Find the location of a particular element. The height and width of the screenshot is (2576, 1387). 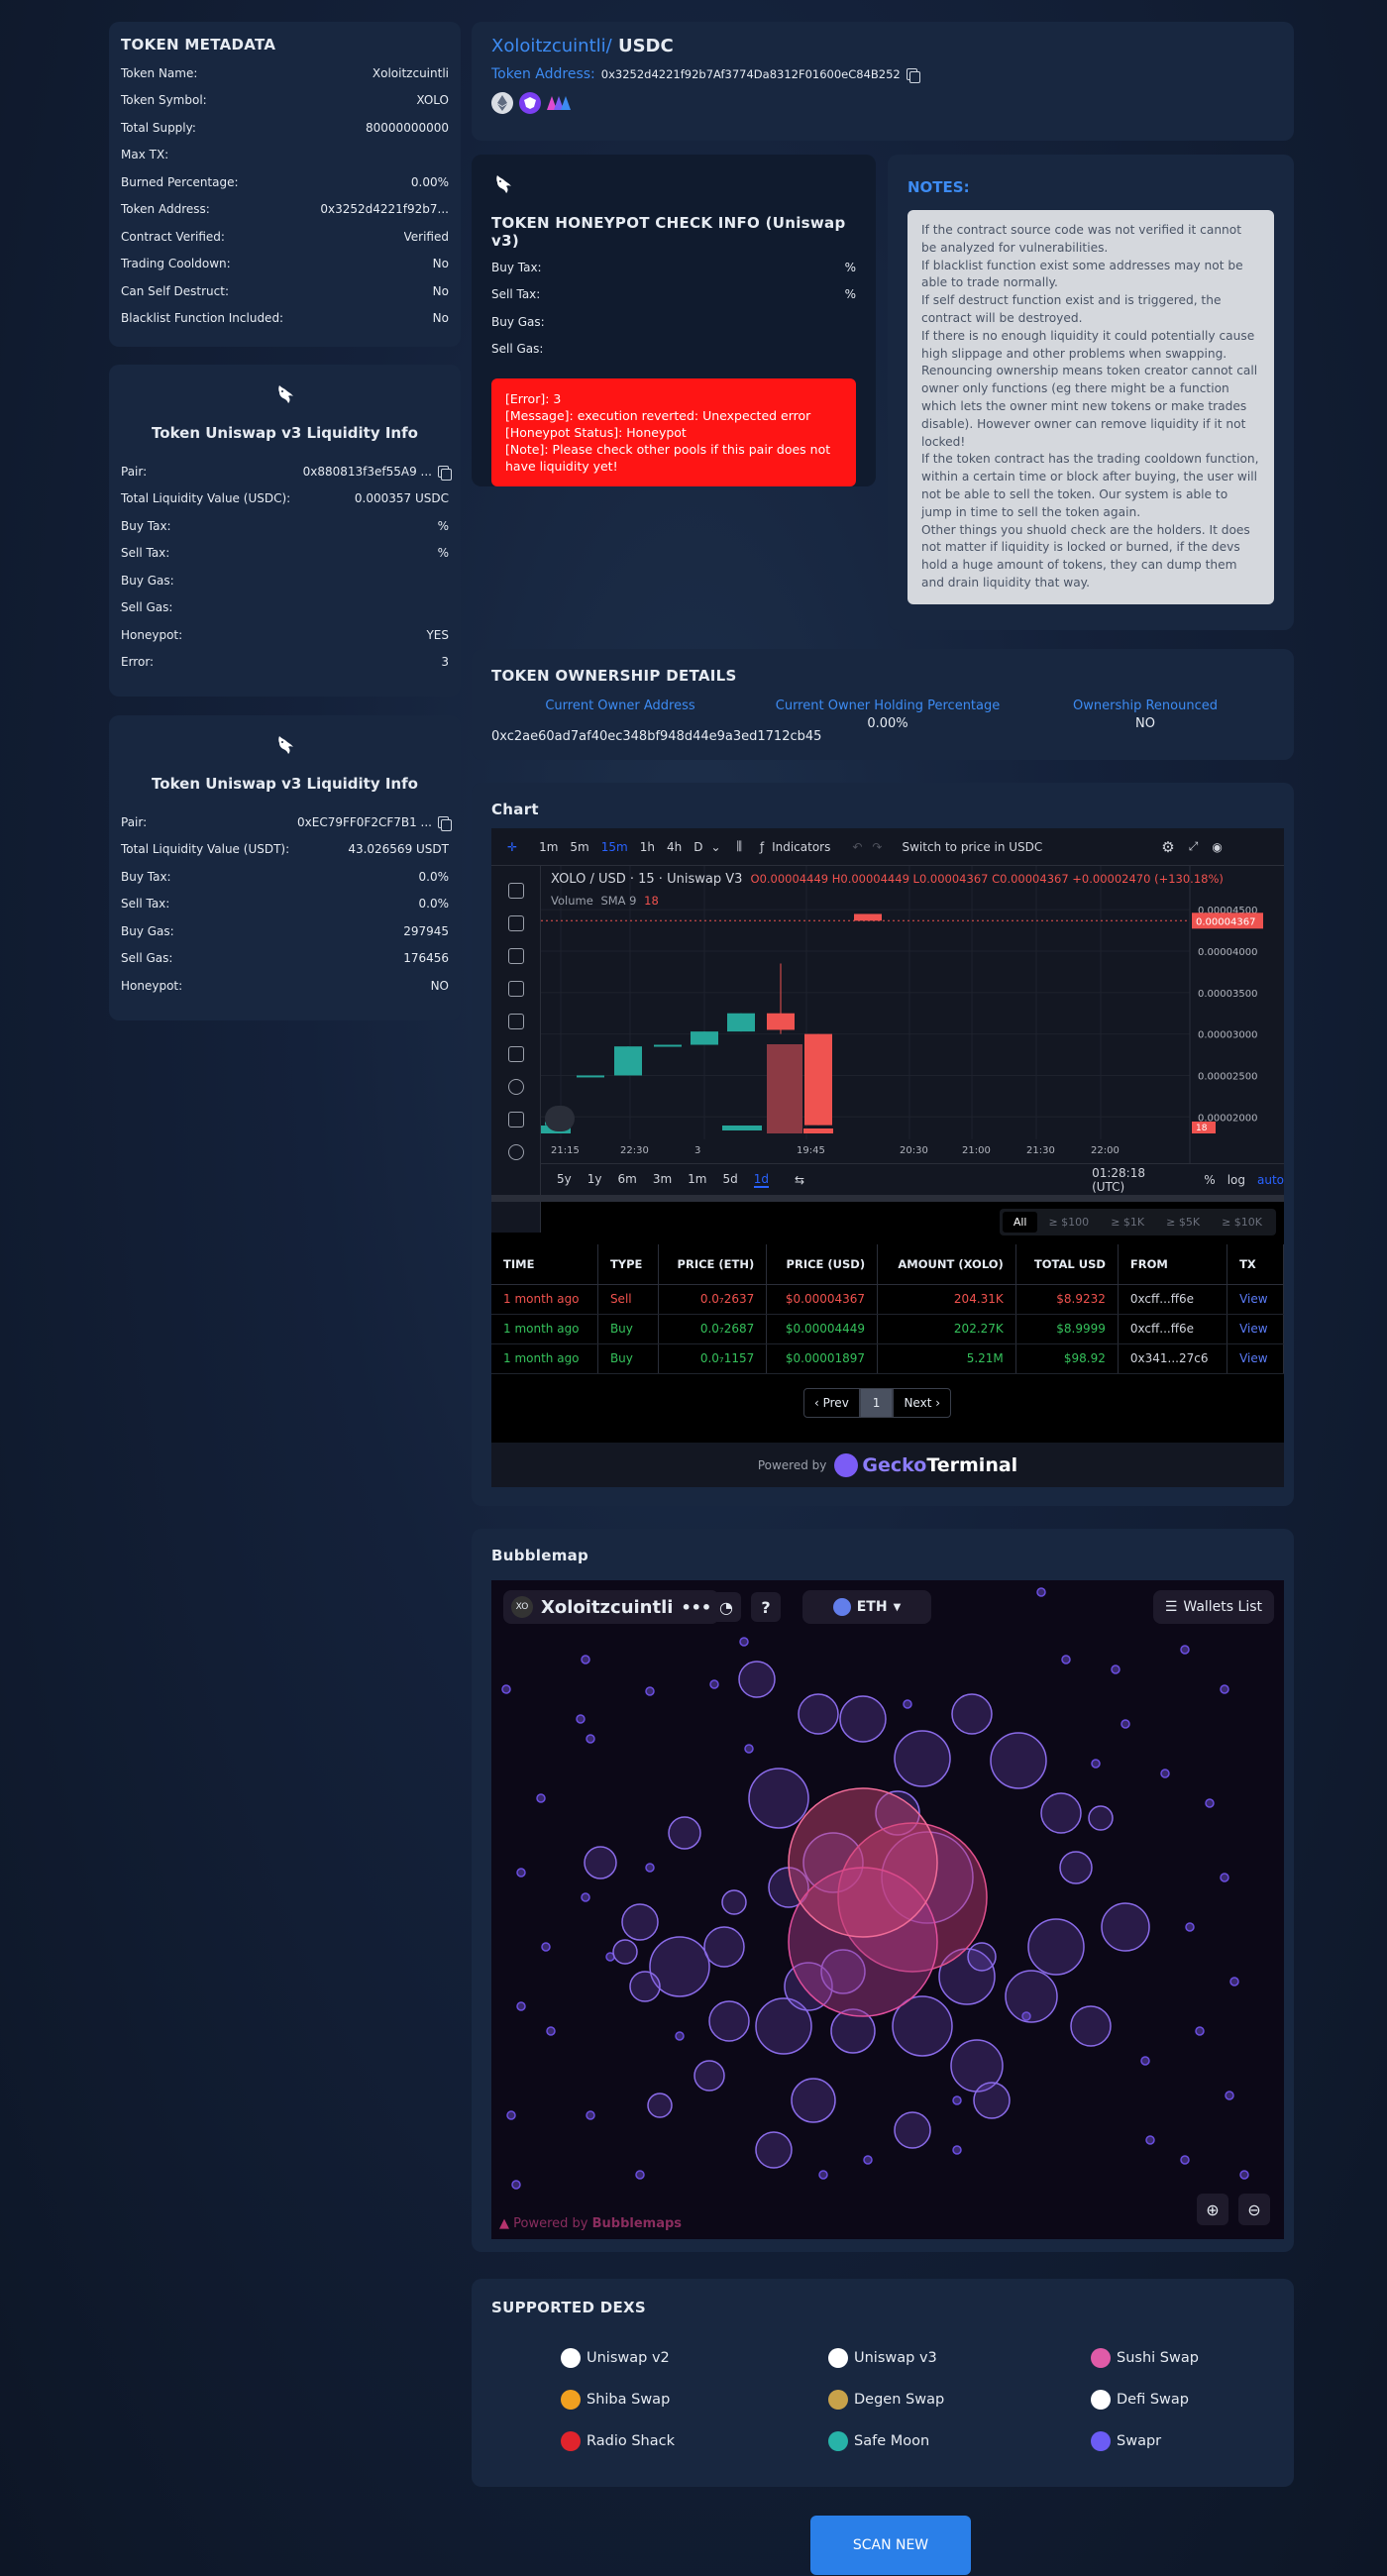

filter-button: ≥ $10K is located at coordinates (1242, 1222).